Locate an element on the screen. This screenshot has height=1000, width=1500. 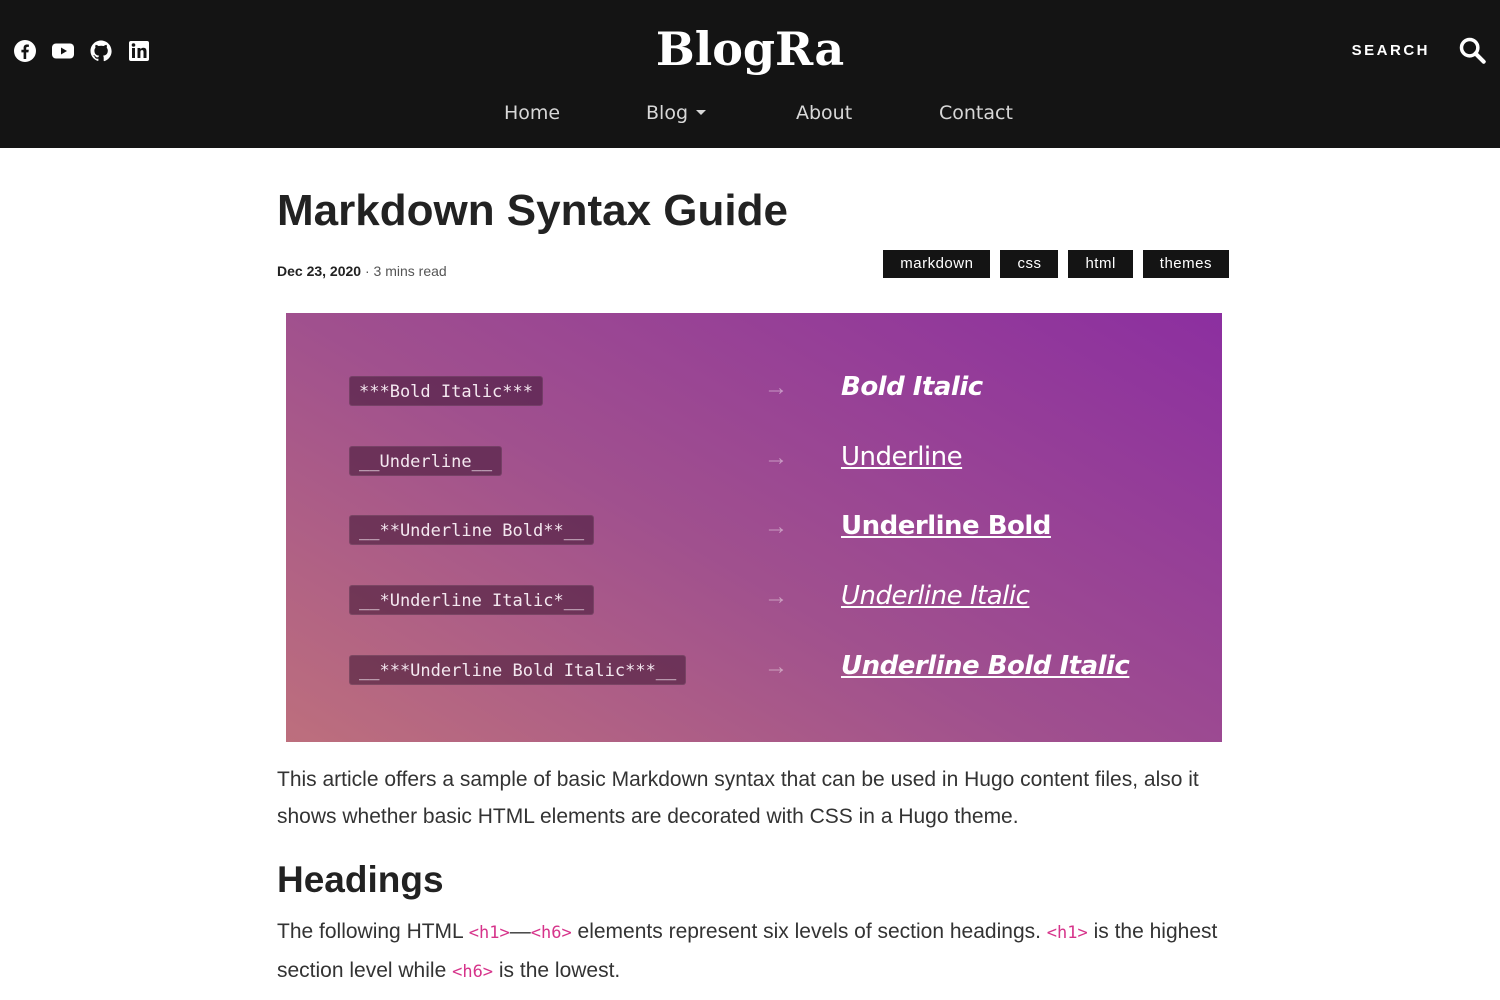
text-segment: is the lowest. is located at coordinates (557, 970).